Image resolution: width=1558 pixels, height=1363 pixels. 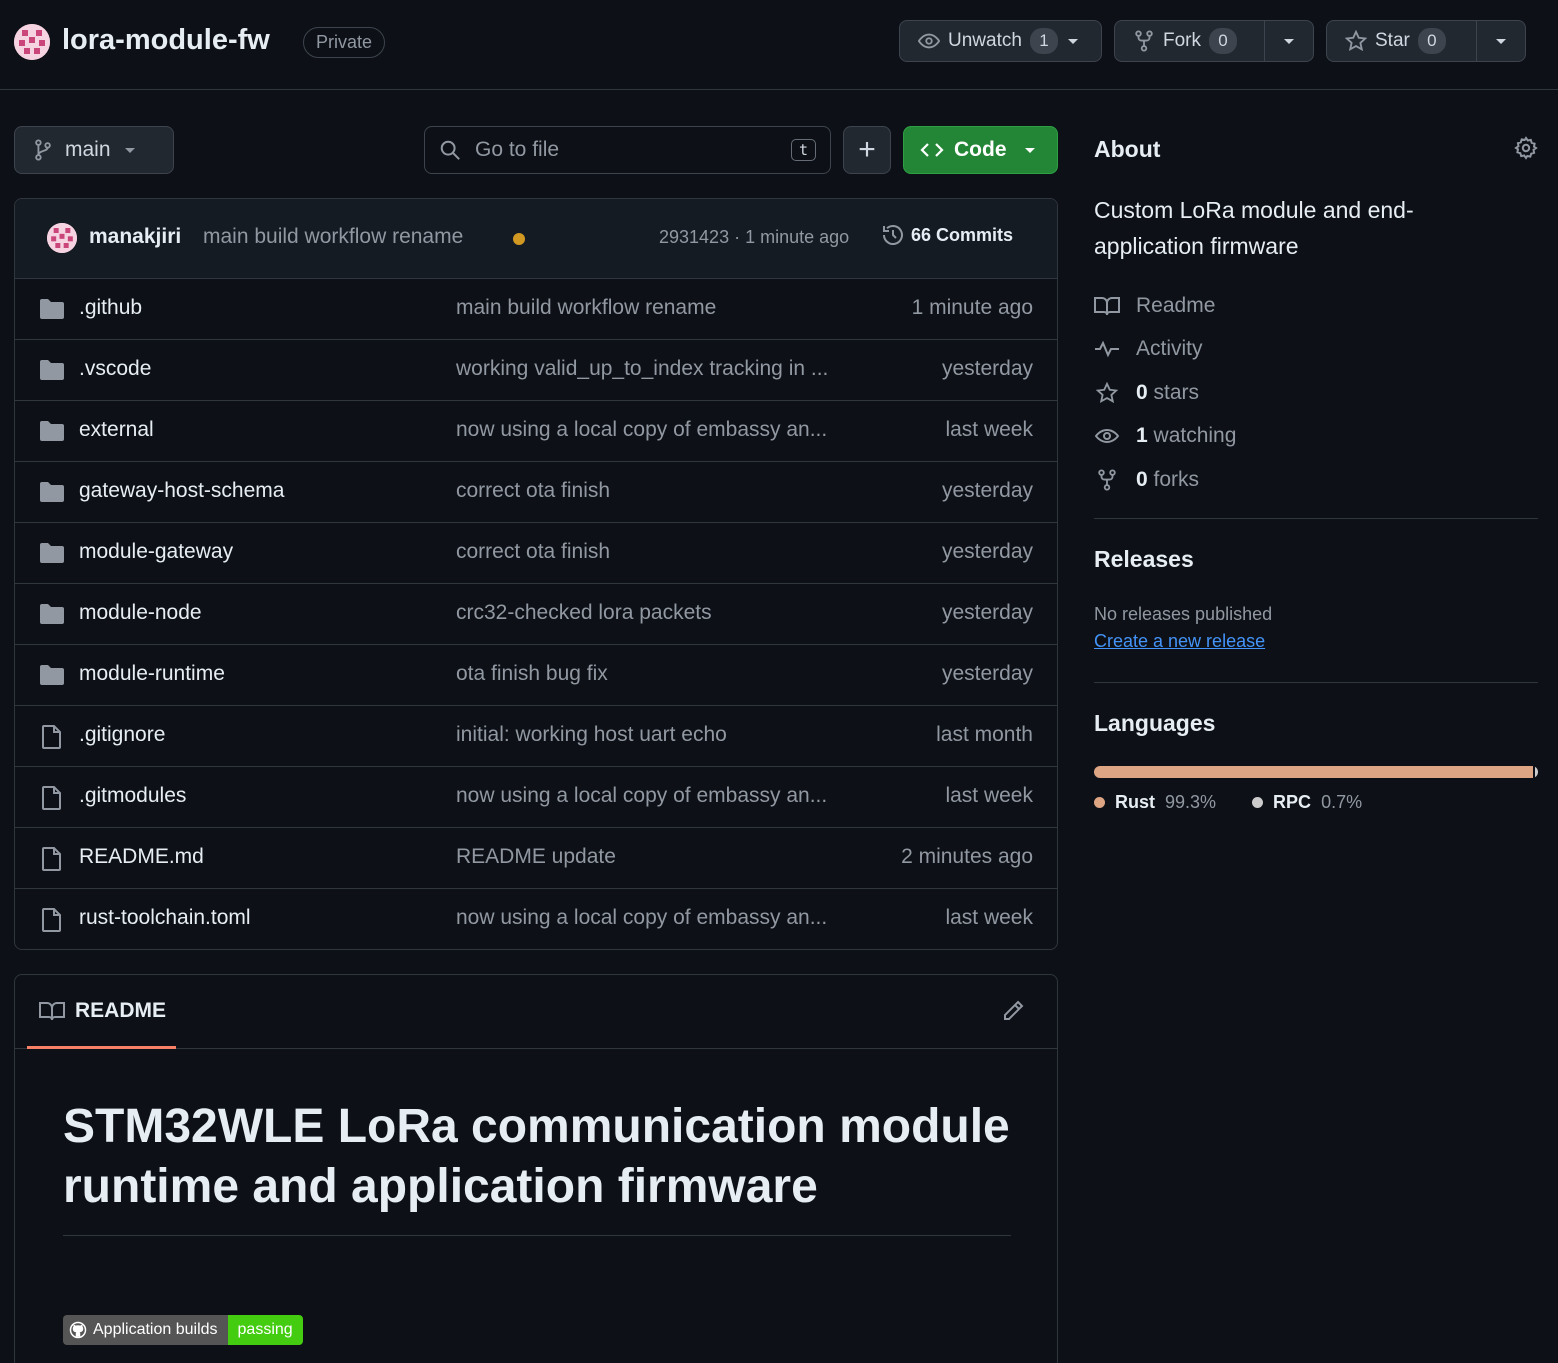 I want to click on stars-link: 0 stars, so click(x=1165, y=393).